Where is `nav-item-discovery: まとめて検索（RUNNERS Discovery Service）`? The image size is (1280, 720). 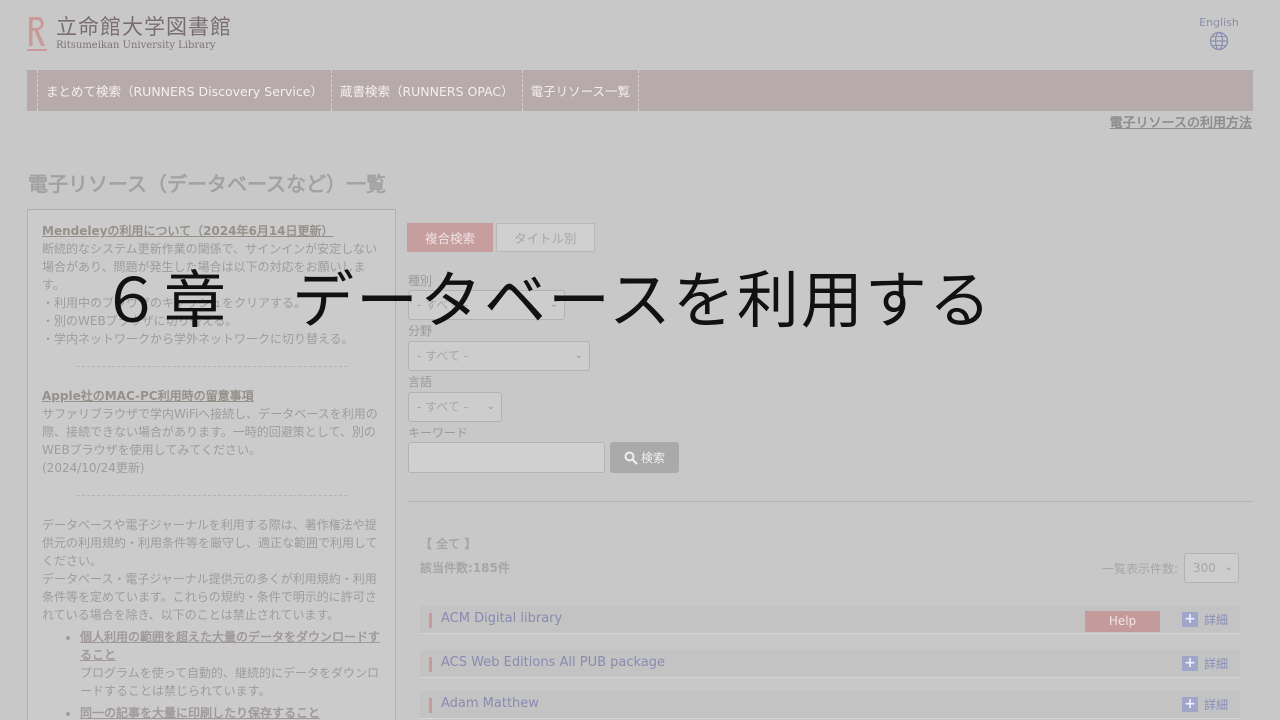 nav-item-discovery: まとめて検索（RUNNERS Discovery Service） is located at coordinates (184, 90).